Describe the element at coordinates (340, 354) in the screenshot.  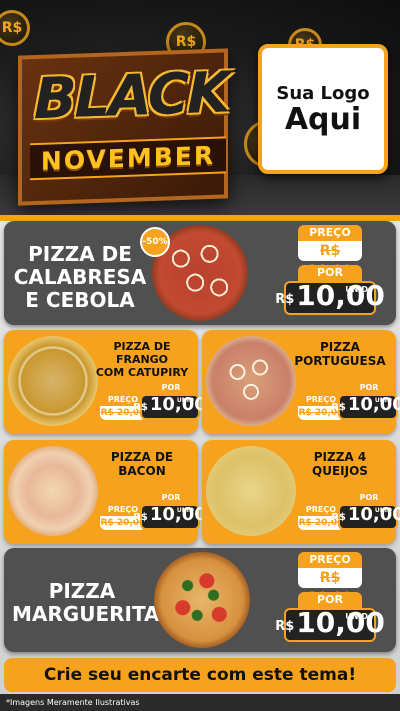
I see `product-name: PIZZA PORTUGUESA` at that location.